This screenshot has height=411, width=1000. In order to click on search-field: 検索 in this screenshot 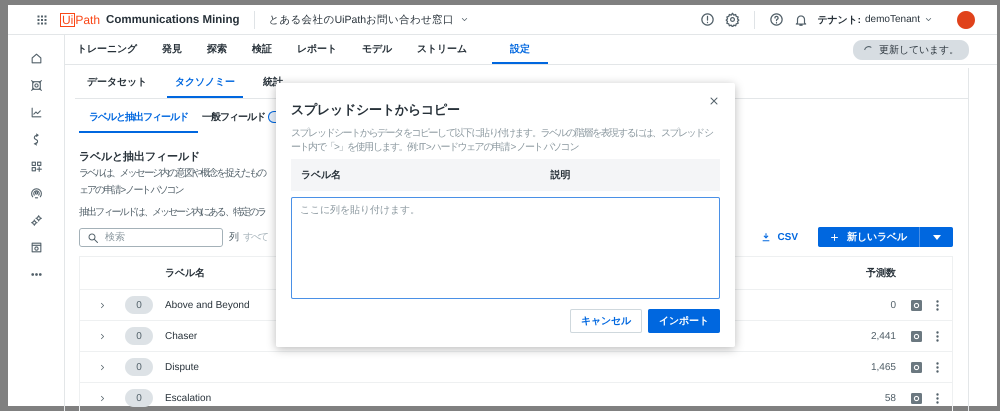, I will do `click(151, 237)`.